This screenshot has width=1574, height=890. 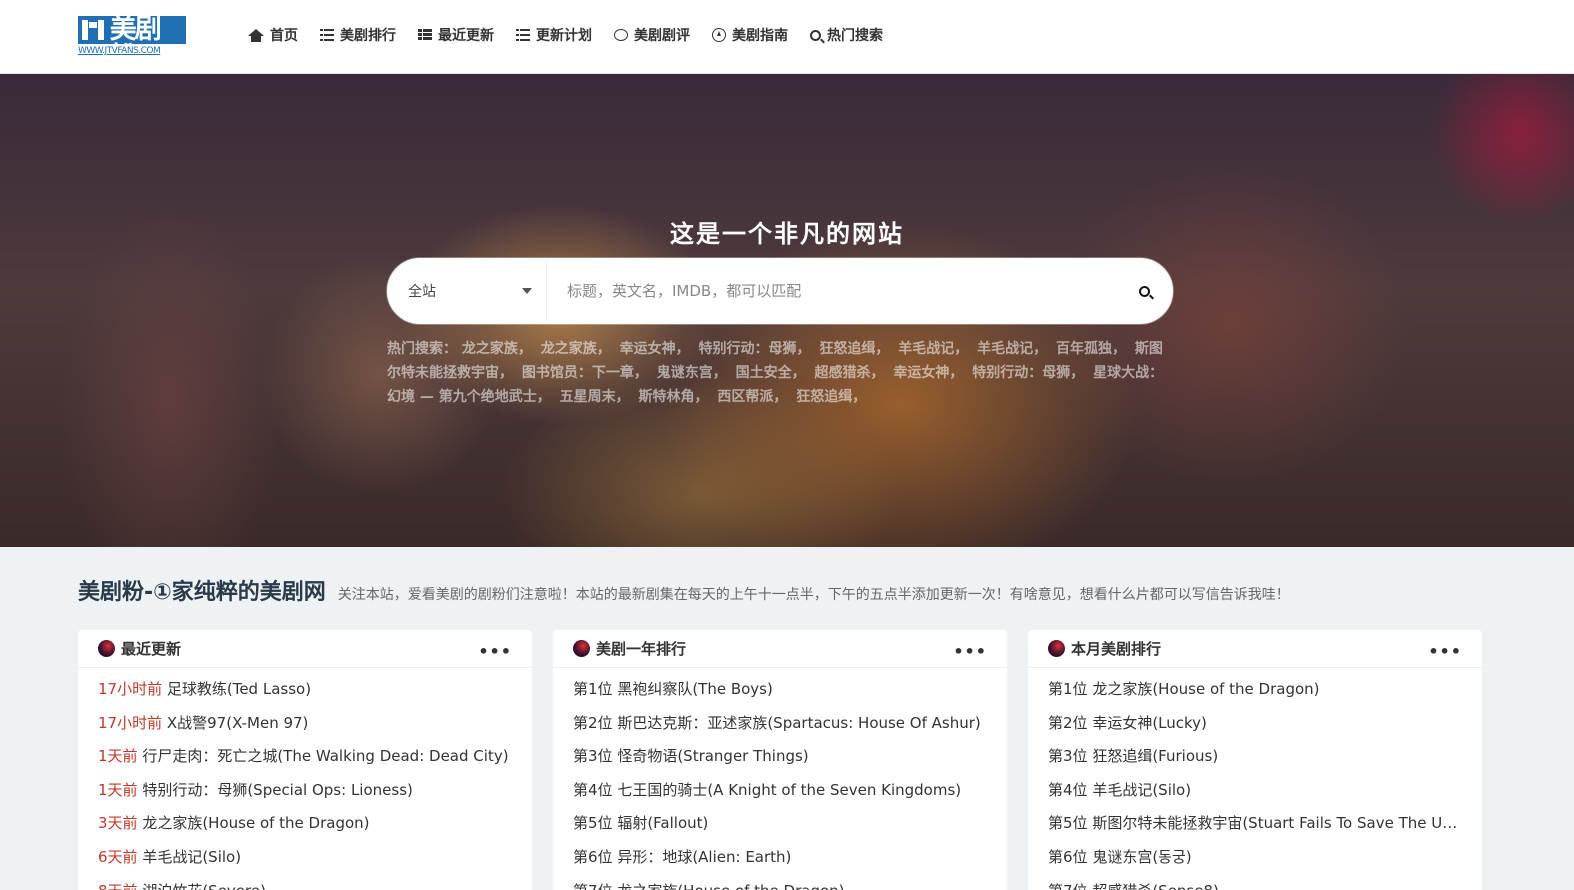 I want to click on list-item: 第3位 怪奇物语(Stranger Things), so click(x=780, y=762).